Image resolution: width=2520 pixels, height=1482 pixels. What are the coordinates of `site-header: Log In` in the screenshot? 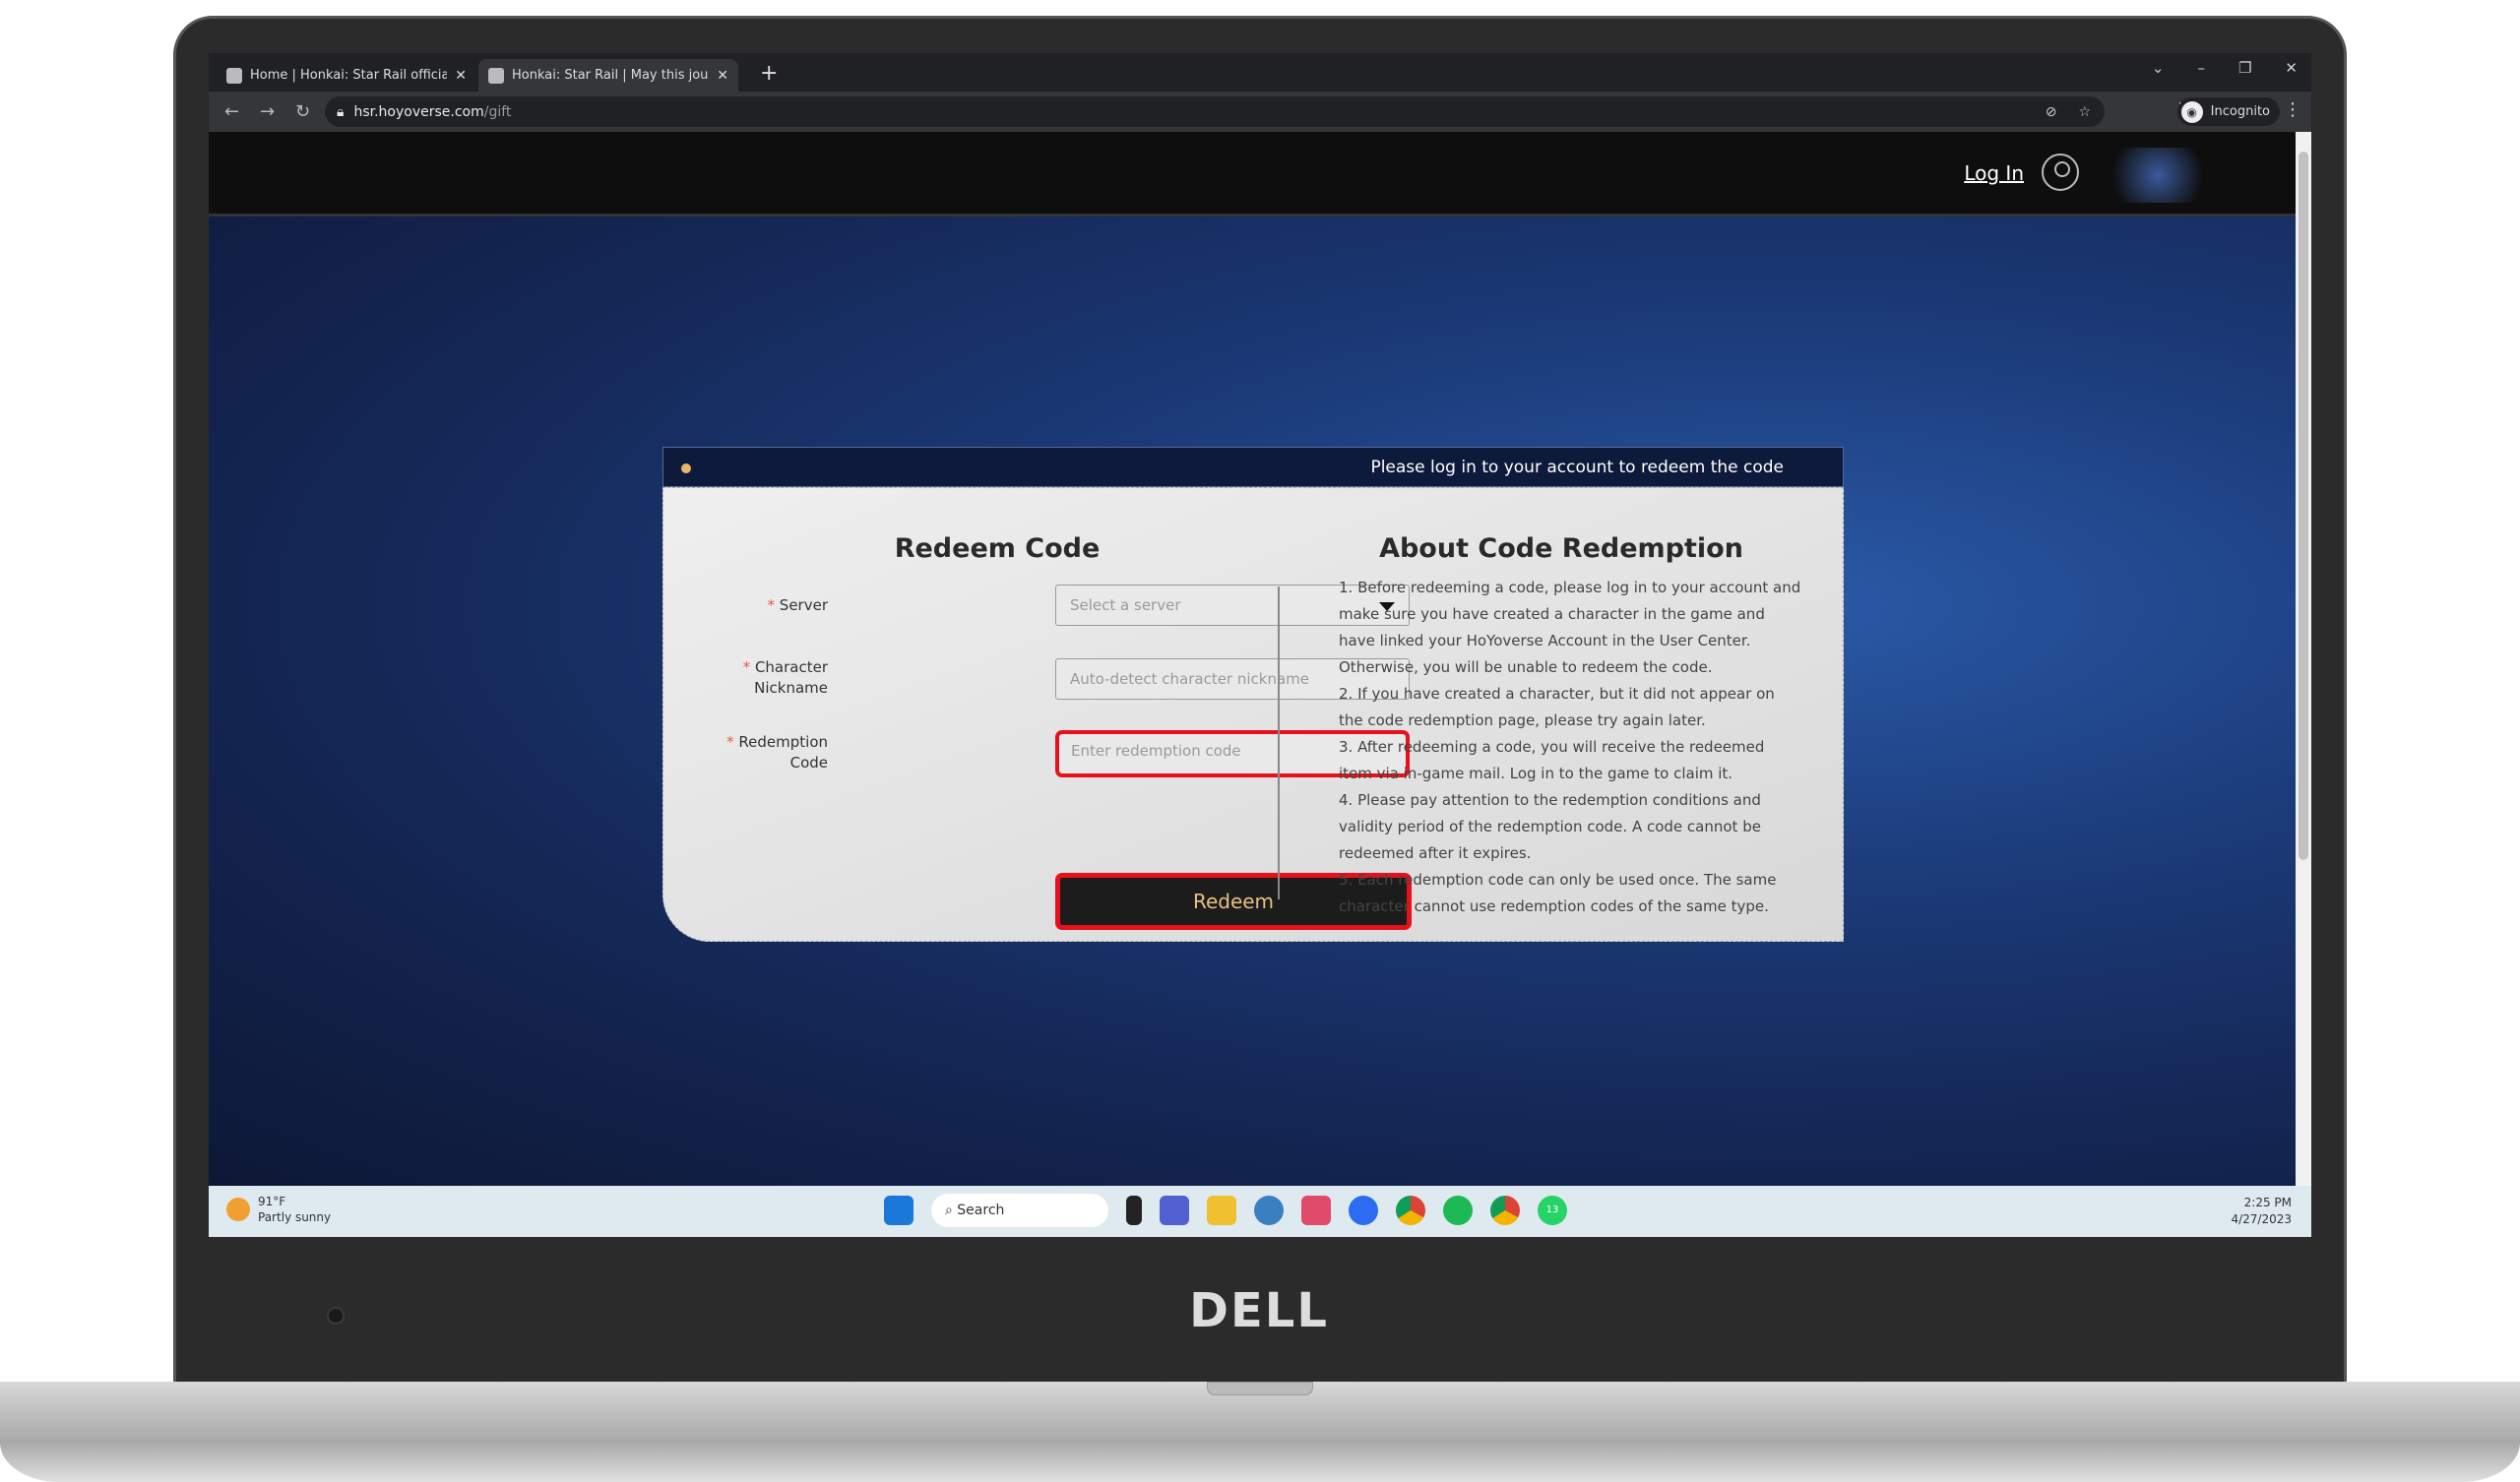 It's located at (1252, 174).